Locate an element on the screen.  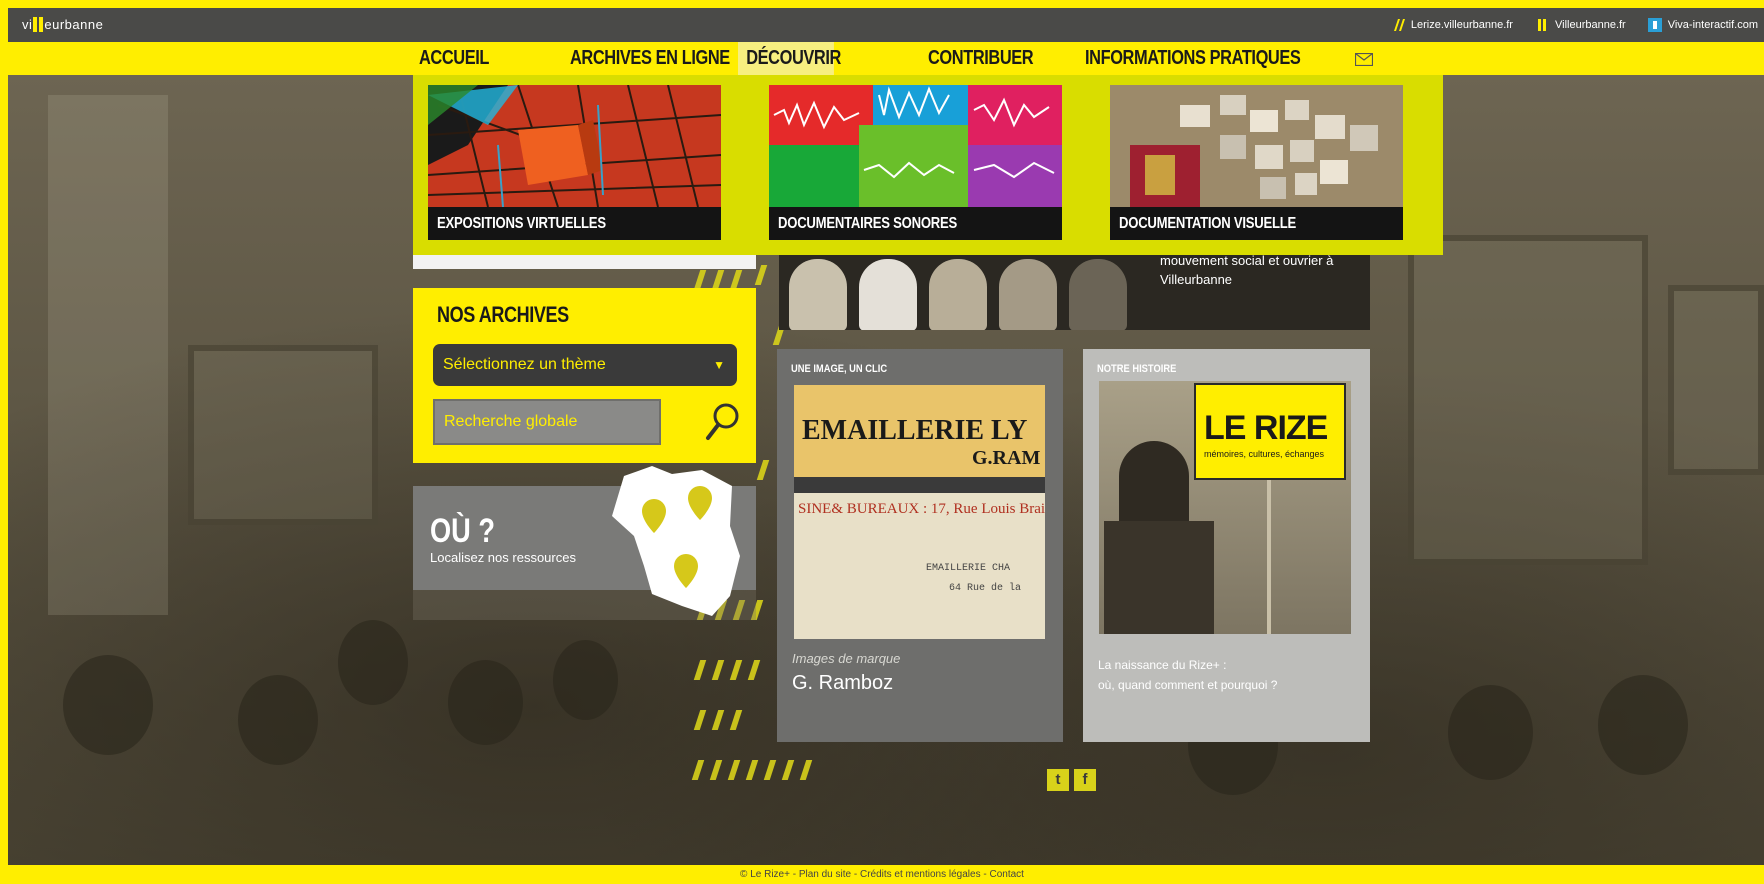
card-title: NOTRE HISTOIRE is located at coordinates (1137, 369).